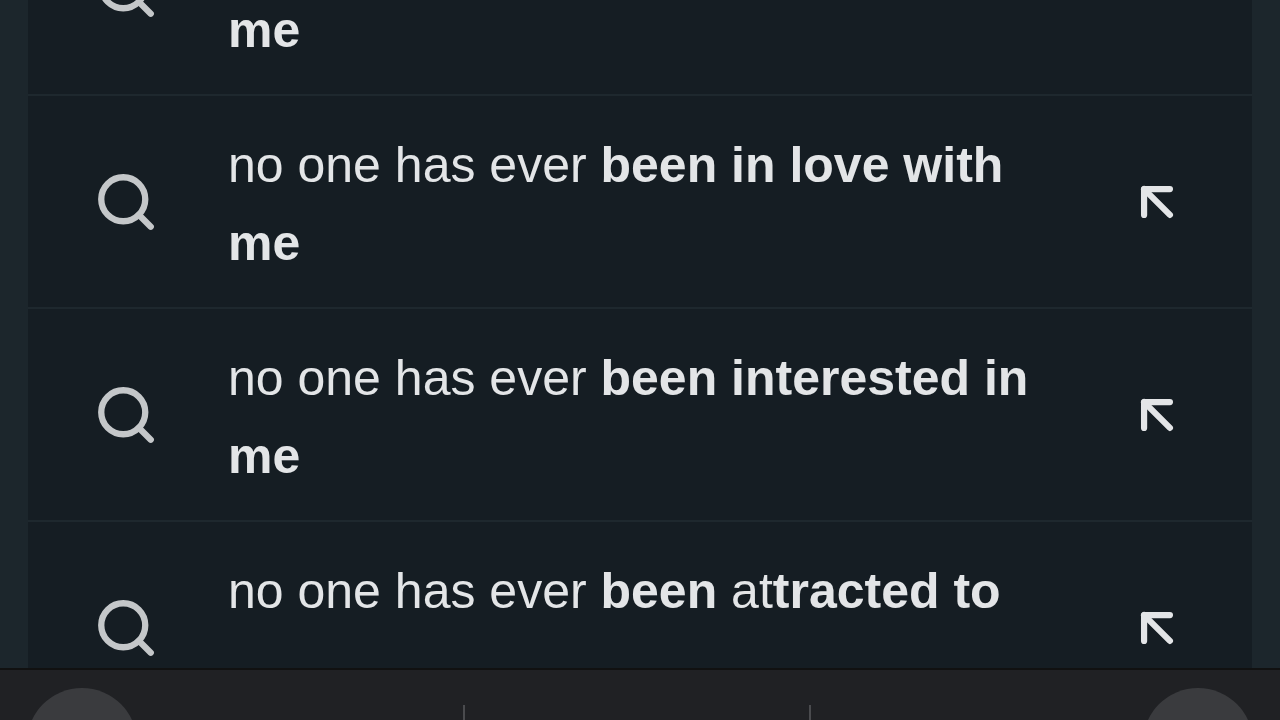 Image resolution: width=1280 pixels, height=720 pixels. What do you see at coordinates (645, 417) in the screenshot?
I see `suggestion-text: no one has ever been interested in me` at bounding box center [645, 417].